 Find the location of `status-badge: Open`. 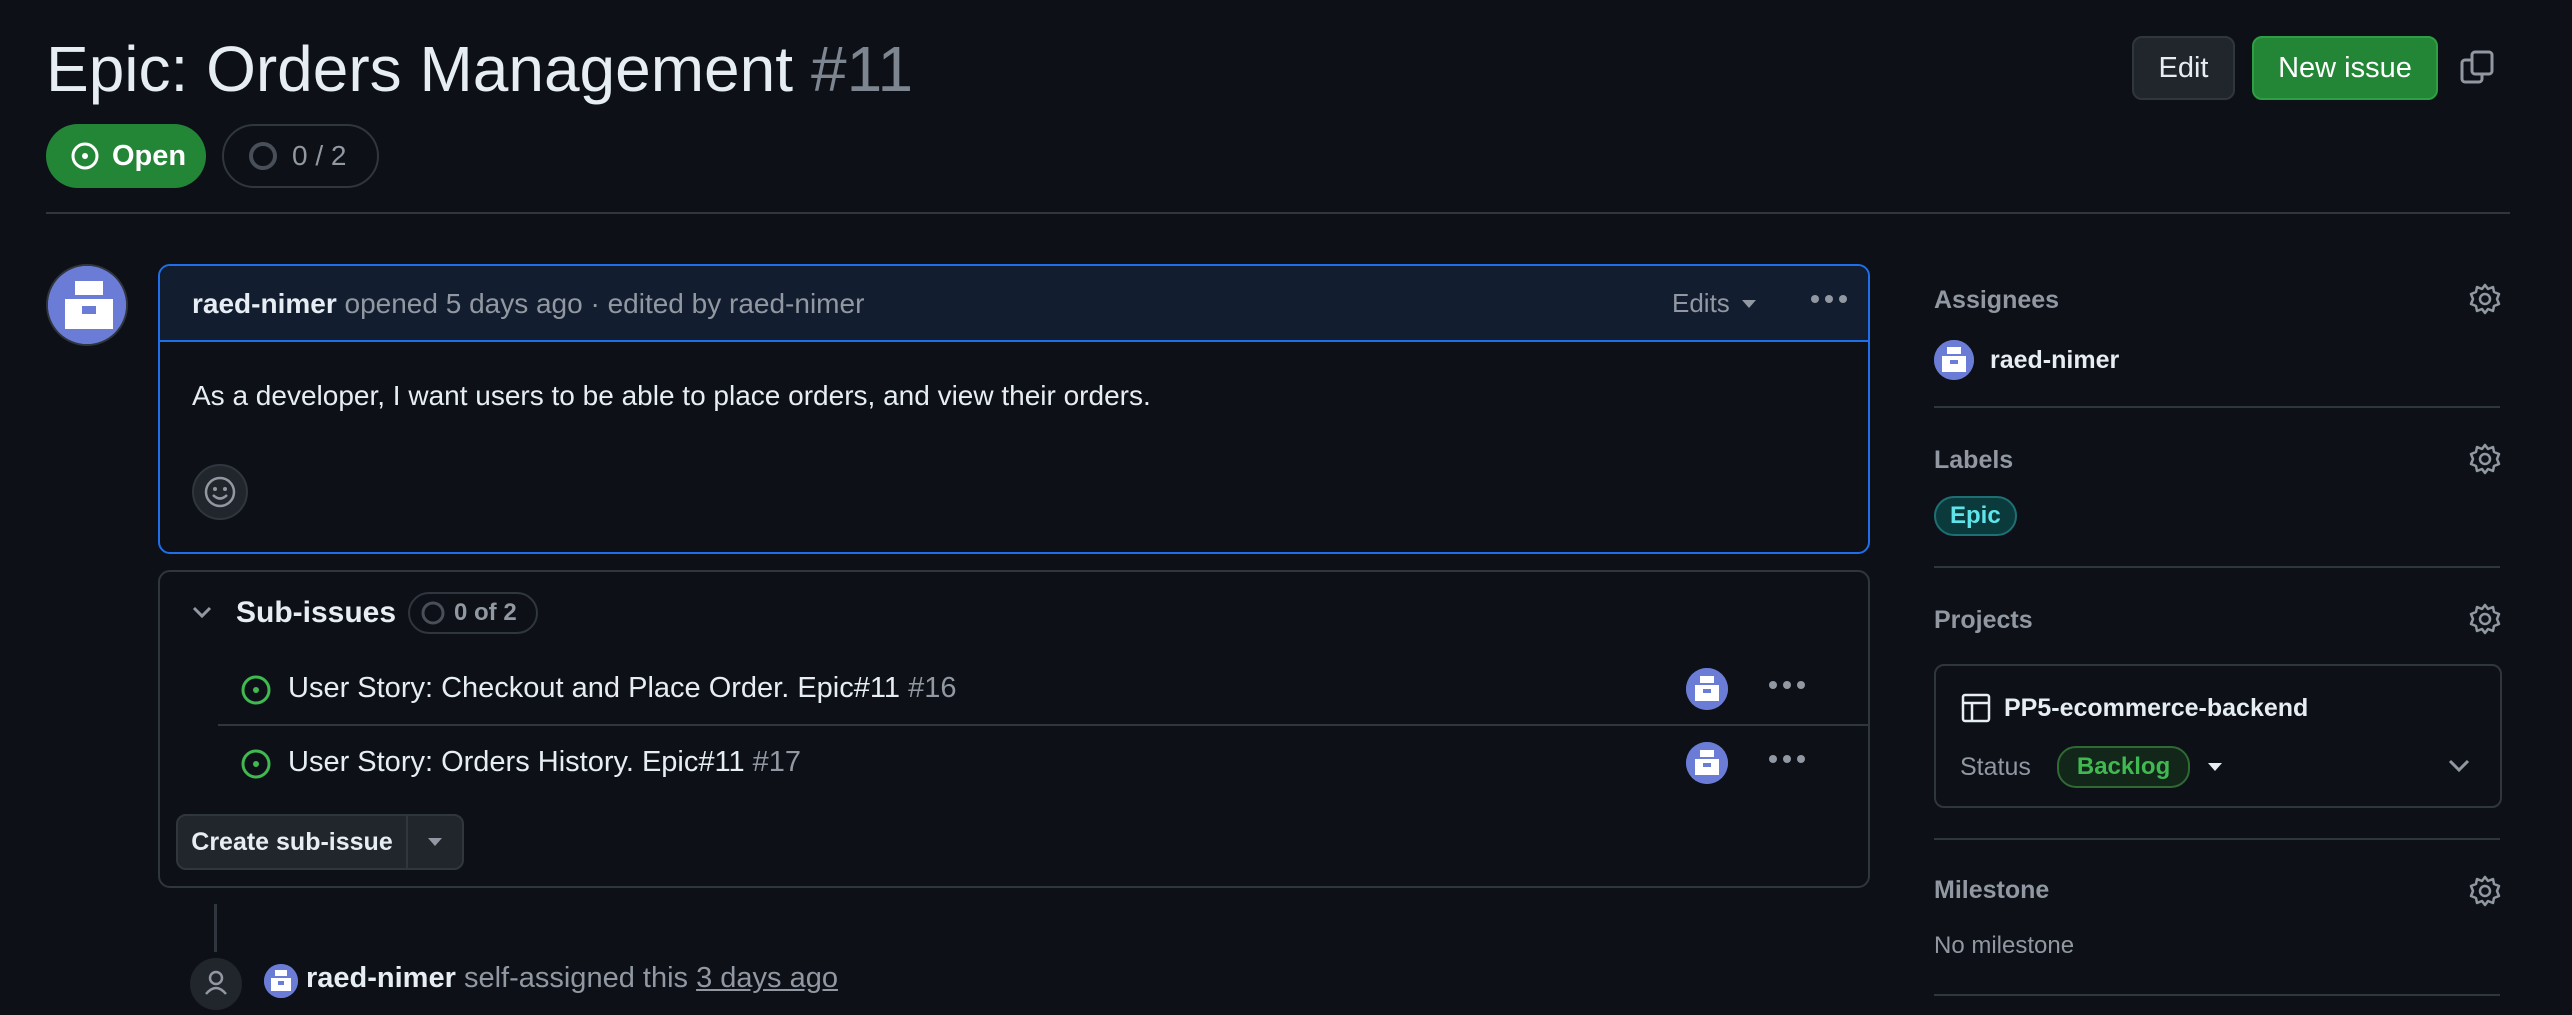

status-badge: Open is located at coordinates (126, 156).